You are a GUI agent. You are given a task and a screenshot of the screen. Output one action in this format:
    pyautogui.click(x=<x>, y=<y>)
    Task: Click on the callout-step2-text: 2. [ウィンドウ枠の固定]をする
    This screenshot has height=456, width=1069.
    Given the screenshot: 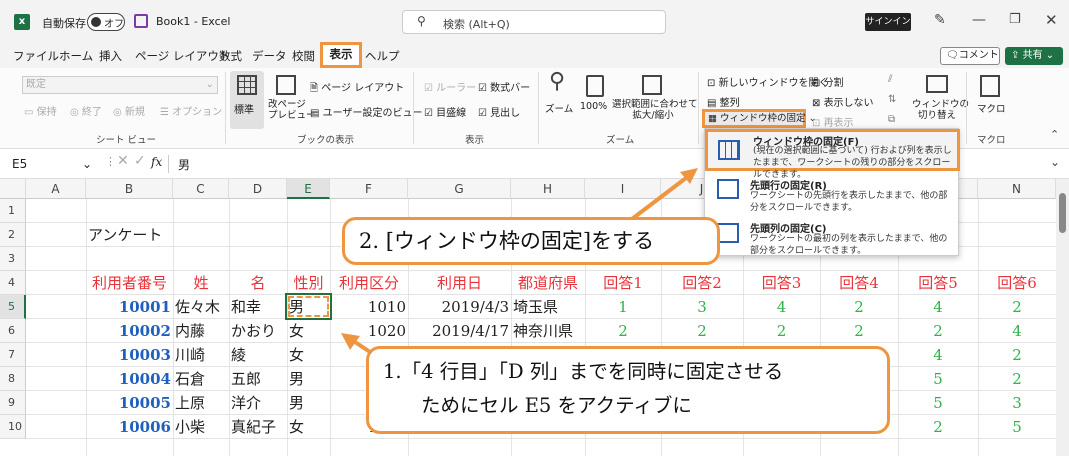 What is the action you would take?
    pyautogui.click(x=507, y=241)
    